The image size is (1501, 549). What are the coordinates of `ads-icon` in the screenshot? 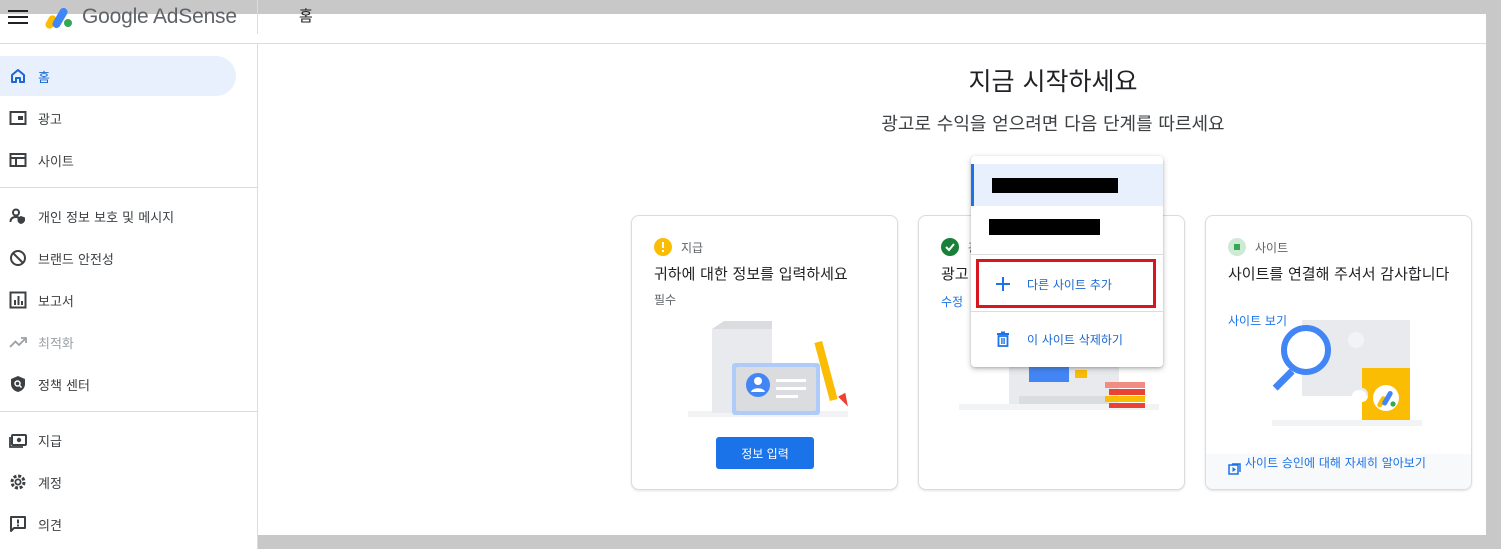 It's located at (18, 118).